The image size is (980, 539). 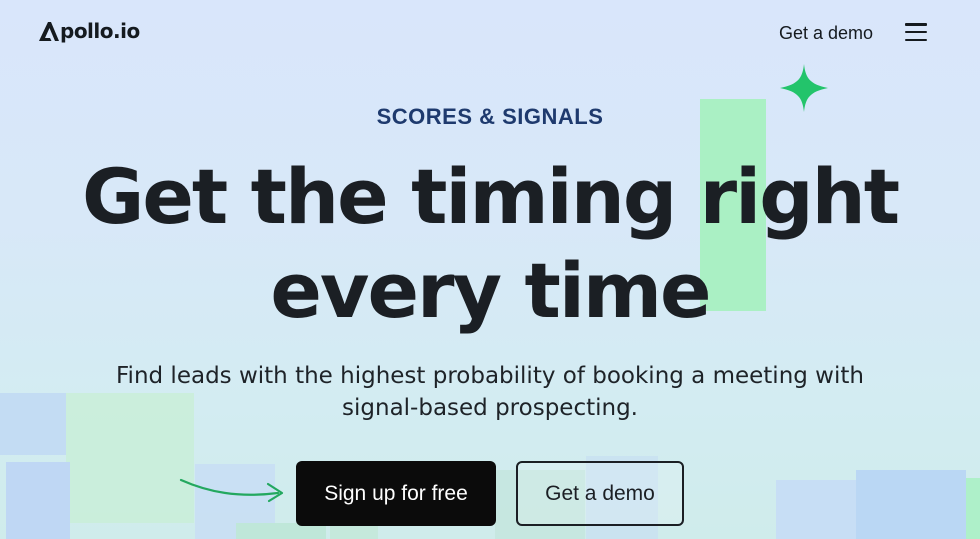 What do you see at coordinates (396, 493) in the screenshot?
I see `sign-up-free-button: Sign up for free` at bounding box center [396, 493].